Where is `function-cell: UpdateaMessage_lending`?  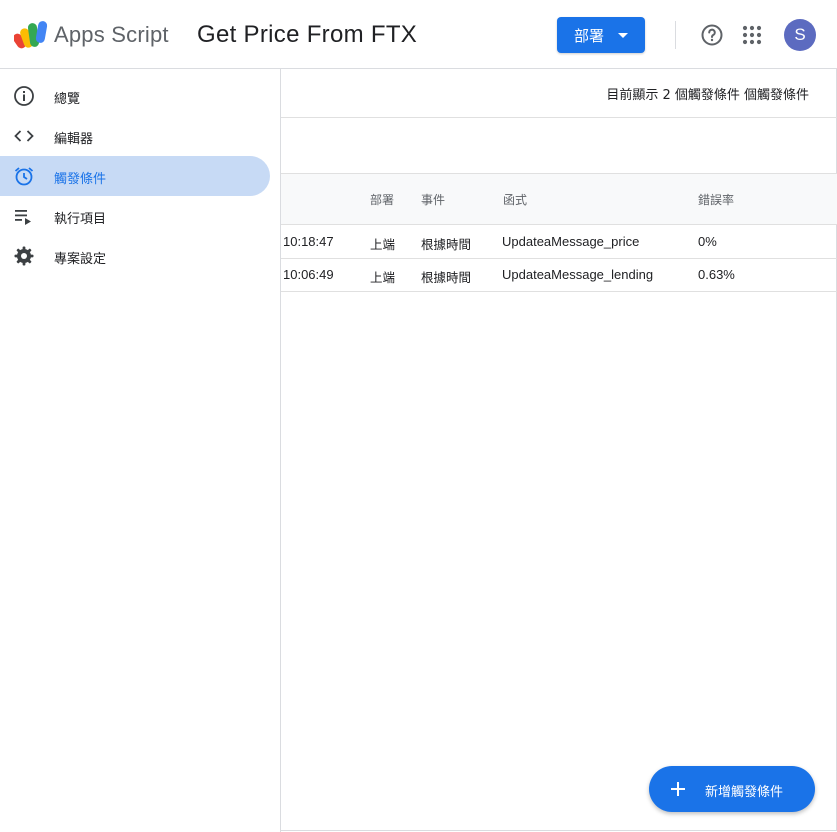
function-cell: UpdateaMessage_lending is located at coordinates (578, 274).